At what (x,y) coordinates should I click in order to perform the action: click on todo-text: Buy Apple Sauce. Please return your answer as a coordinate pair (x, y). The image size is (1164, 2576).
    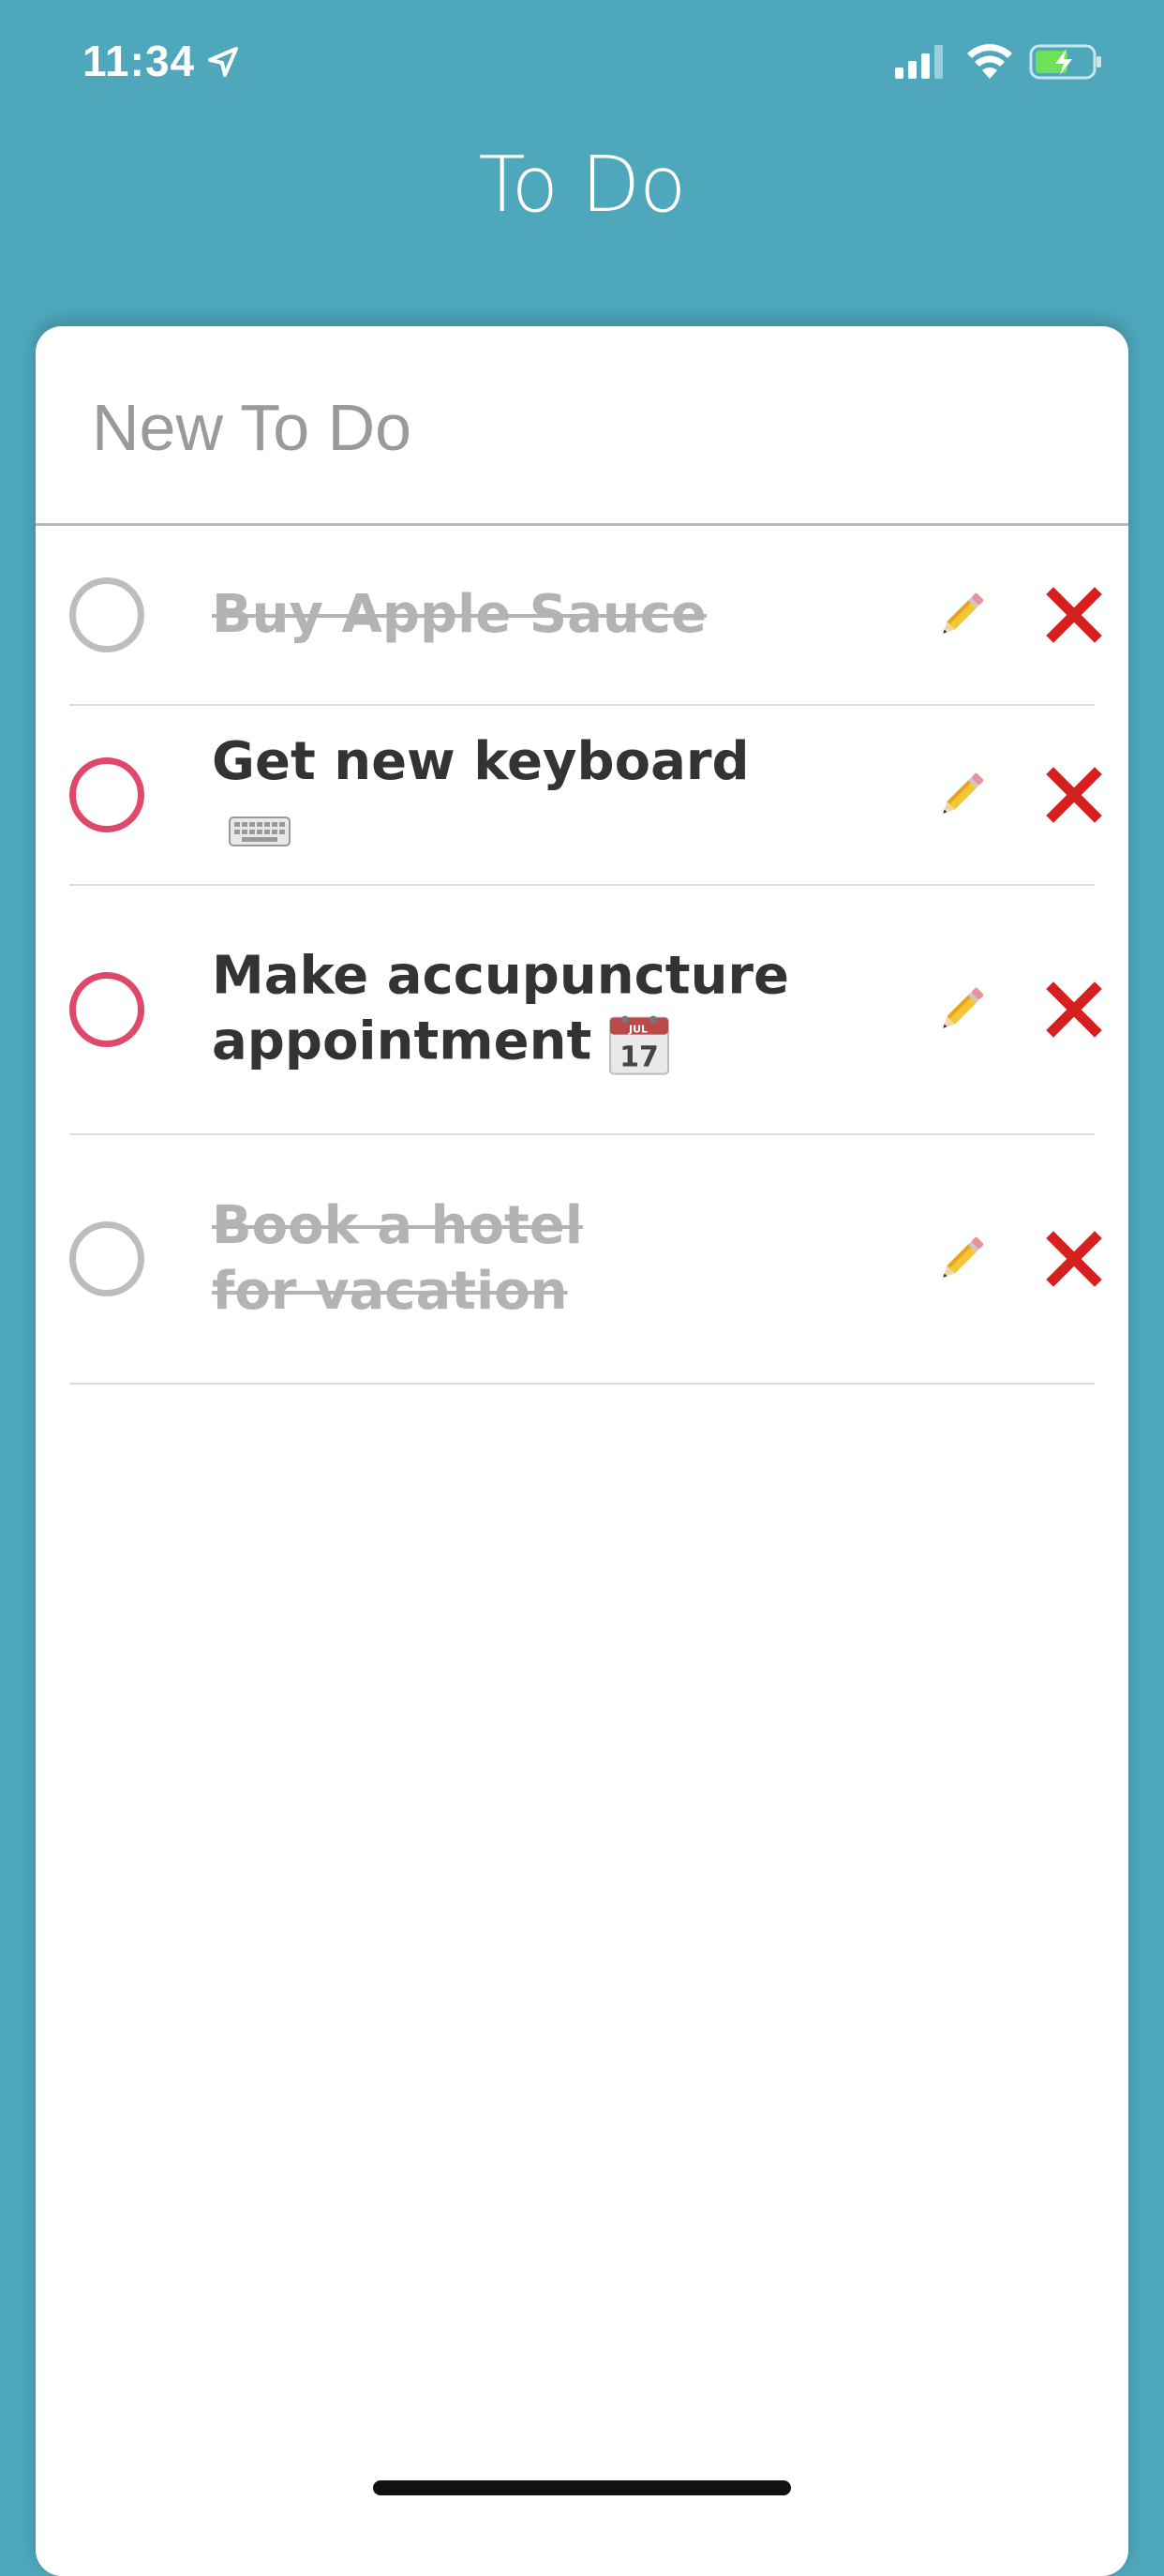
    Looking at the image, I should click on (503, 615).